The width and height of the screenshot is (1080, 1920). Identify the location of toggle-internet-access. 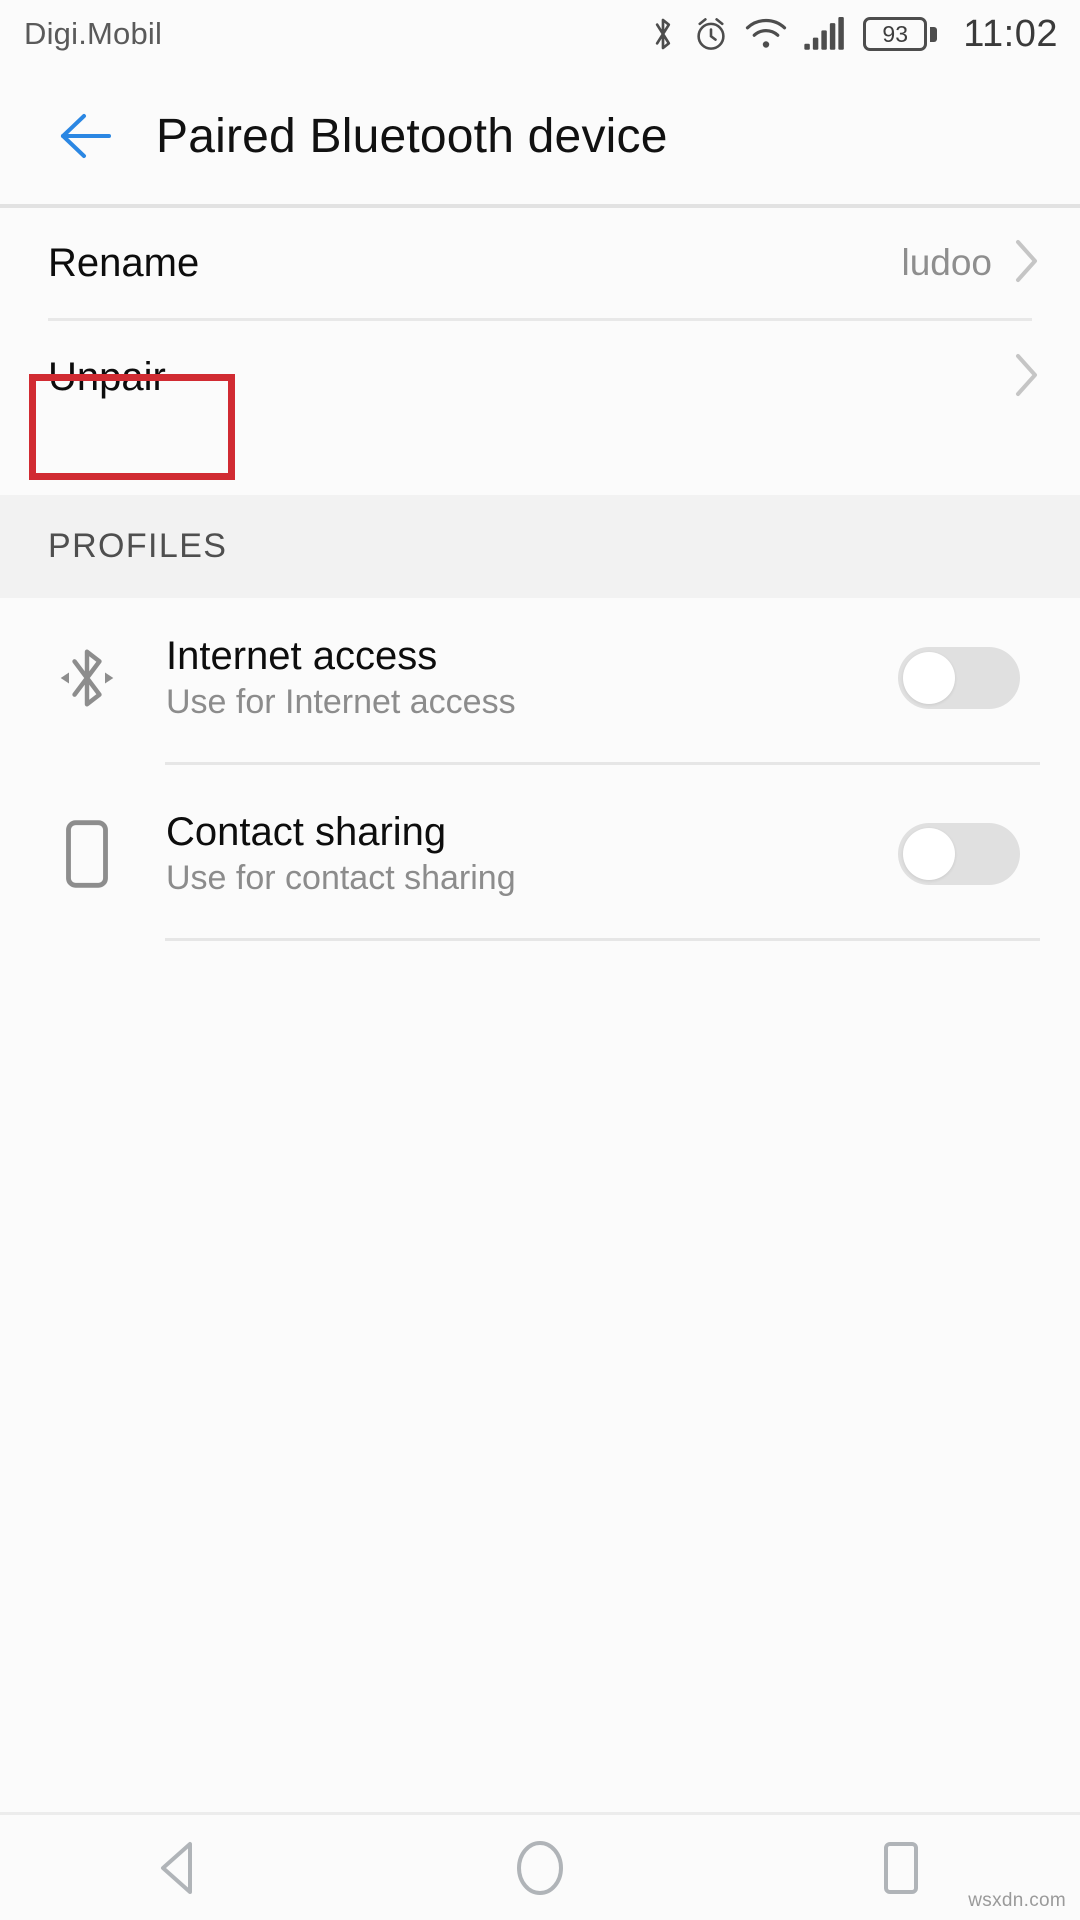
(959, 678).